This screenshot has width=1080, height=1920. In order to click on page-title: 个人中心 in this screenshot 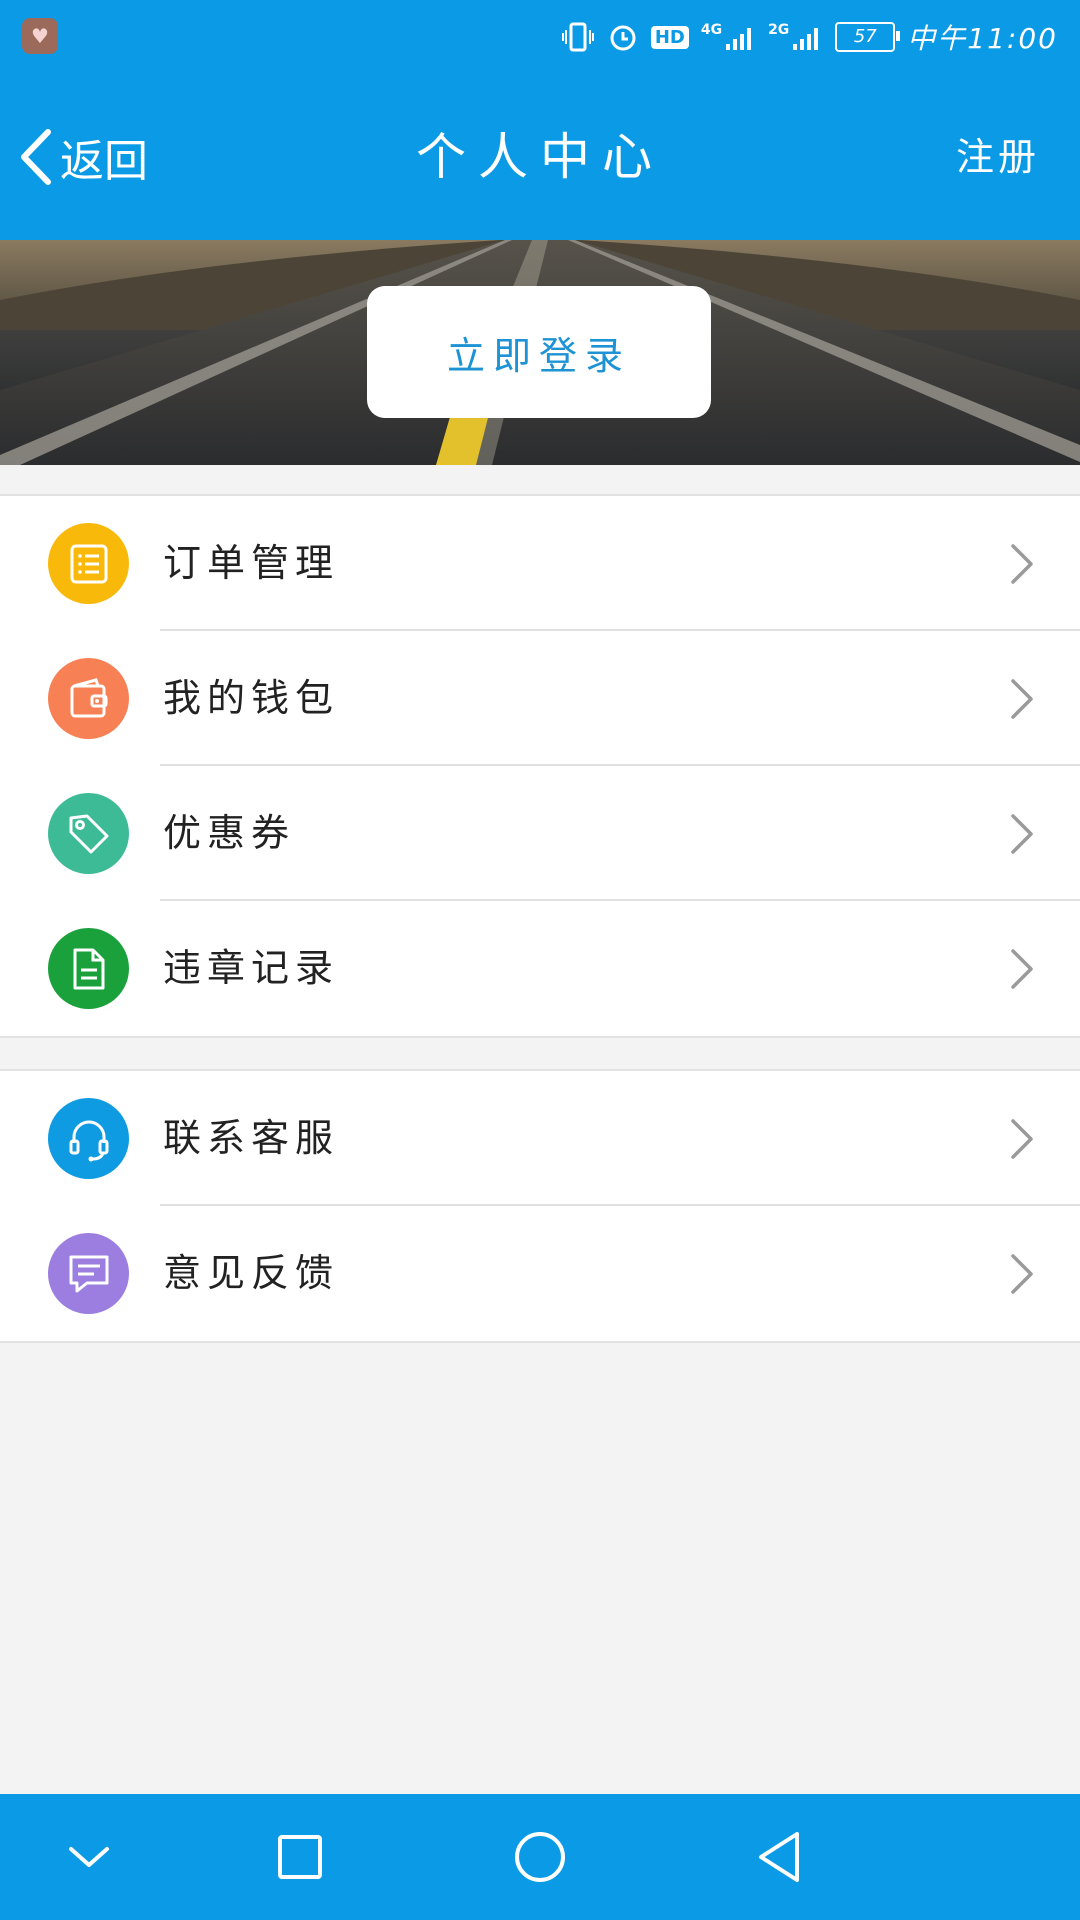, I will do `click(540, 157)`.